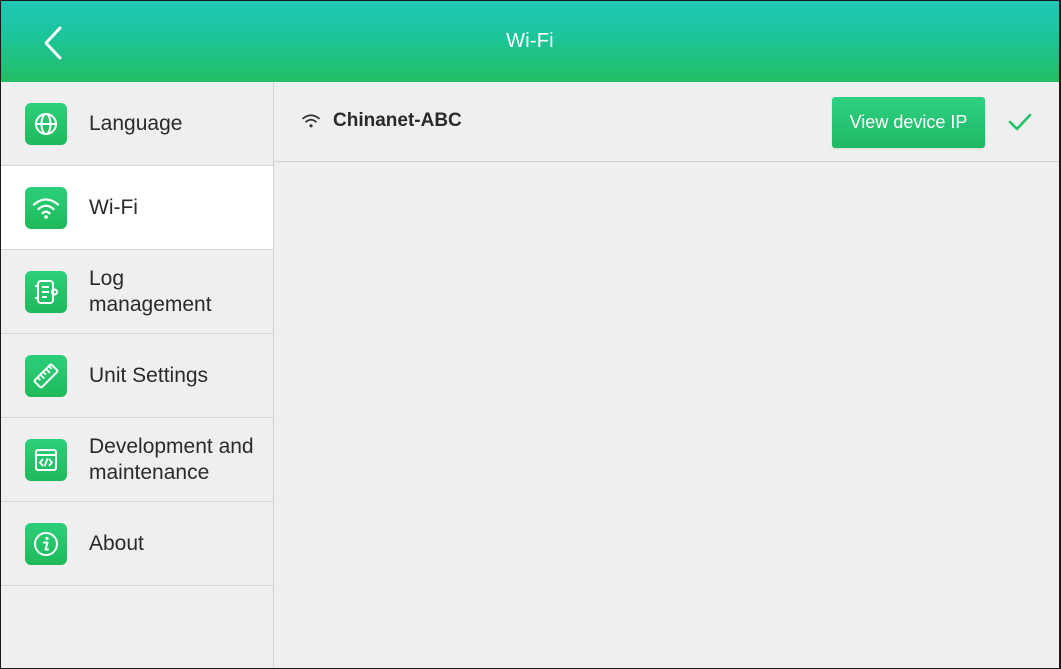 This screenshot has height=669, width=1061. I want to click on sidebar-item-label: Wi-Fi, so click(113, 207).